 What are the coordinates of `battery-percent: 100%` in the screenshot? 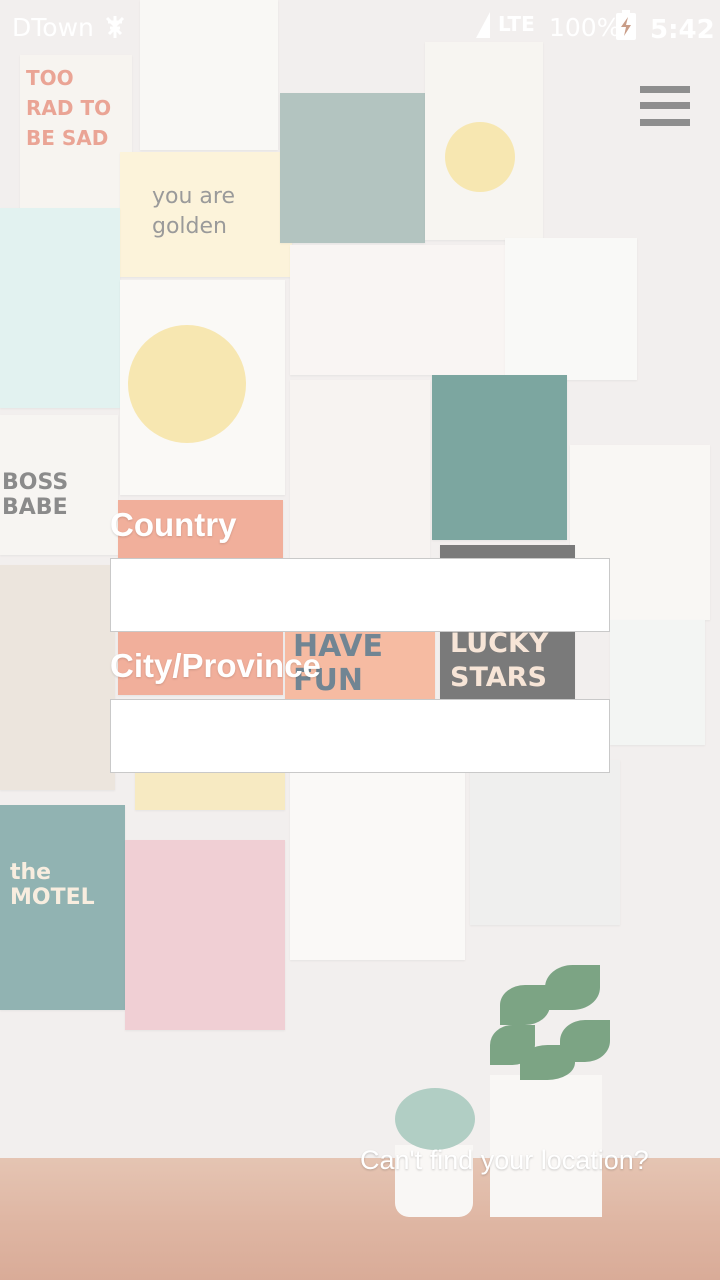 It's located at (585, 27).